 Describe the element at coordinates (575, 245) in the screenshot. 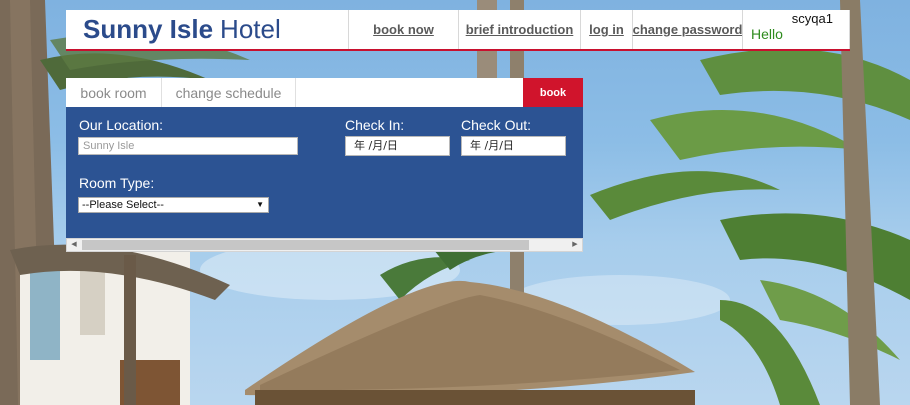

I see `arrow-right-icon: ▶` at that location.